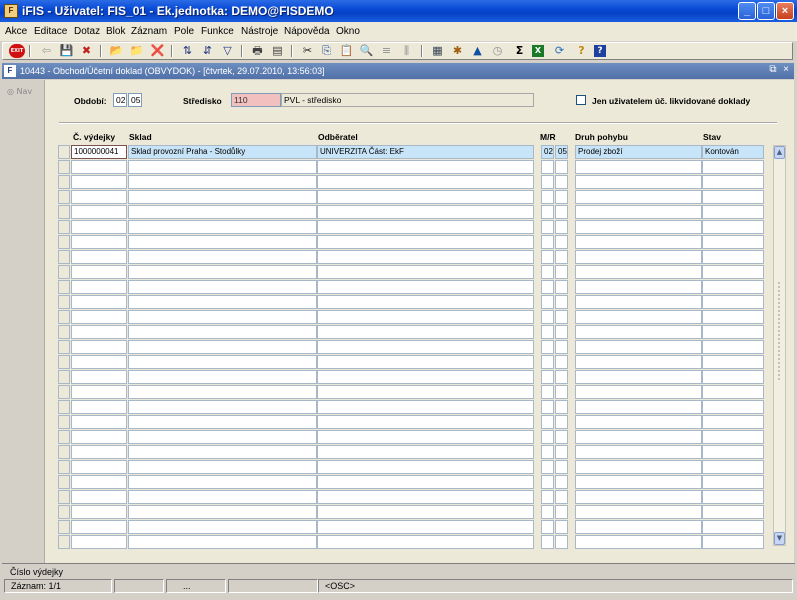  Describe the element at coordinates (136, 51) in the screenshot. I see `folder-save-icon: 📁` at that location.